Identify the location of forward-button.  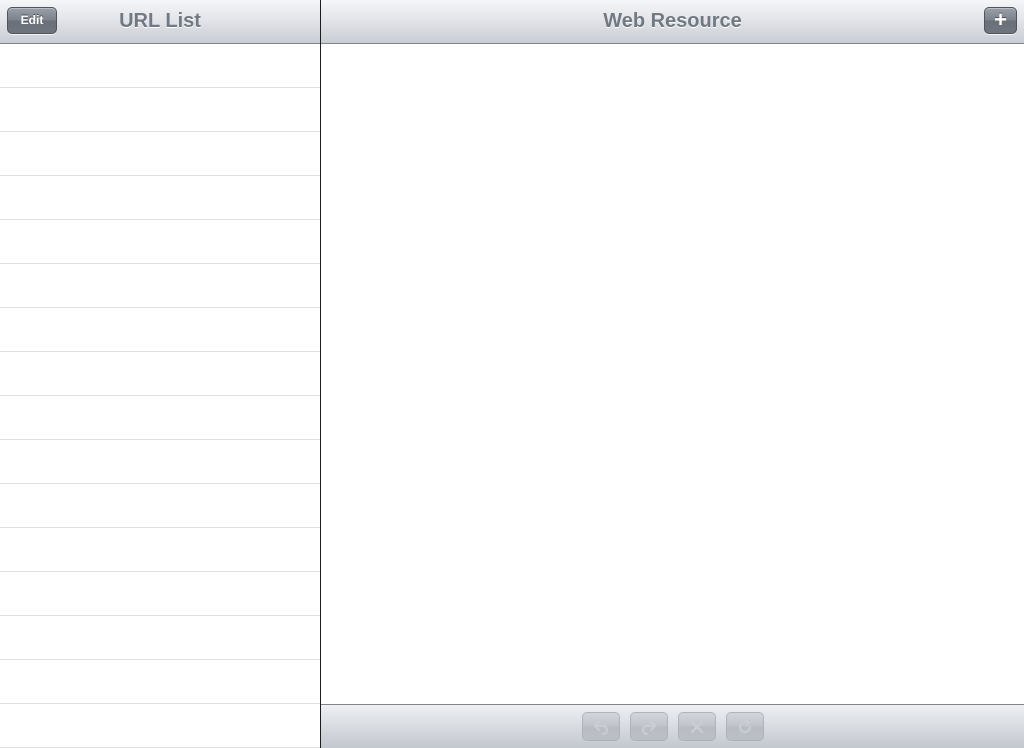
(648, 726).